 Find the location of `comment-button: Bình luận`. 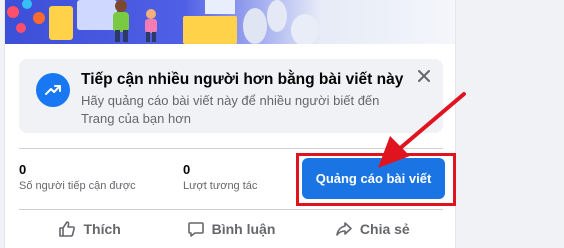

comment-button: Bình luận is located at coordinates (230, 229).